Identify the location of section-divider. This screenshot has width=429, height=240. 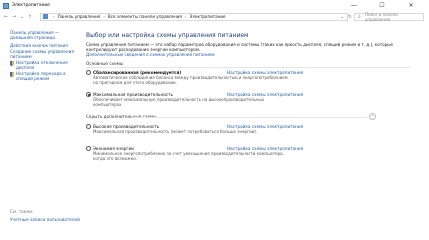
(249, 117).